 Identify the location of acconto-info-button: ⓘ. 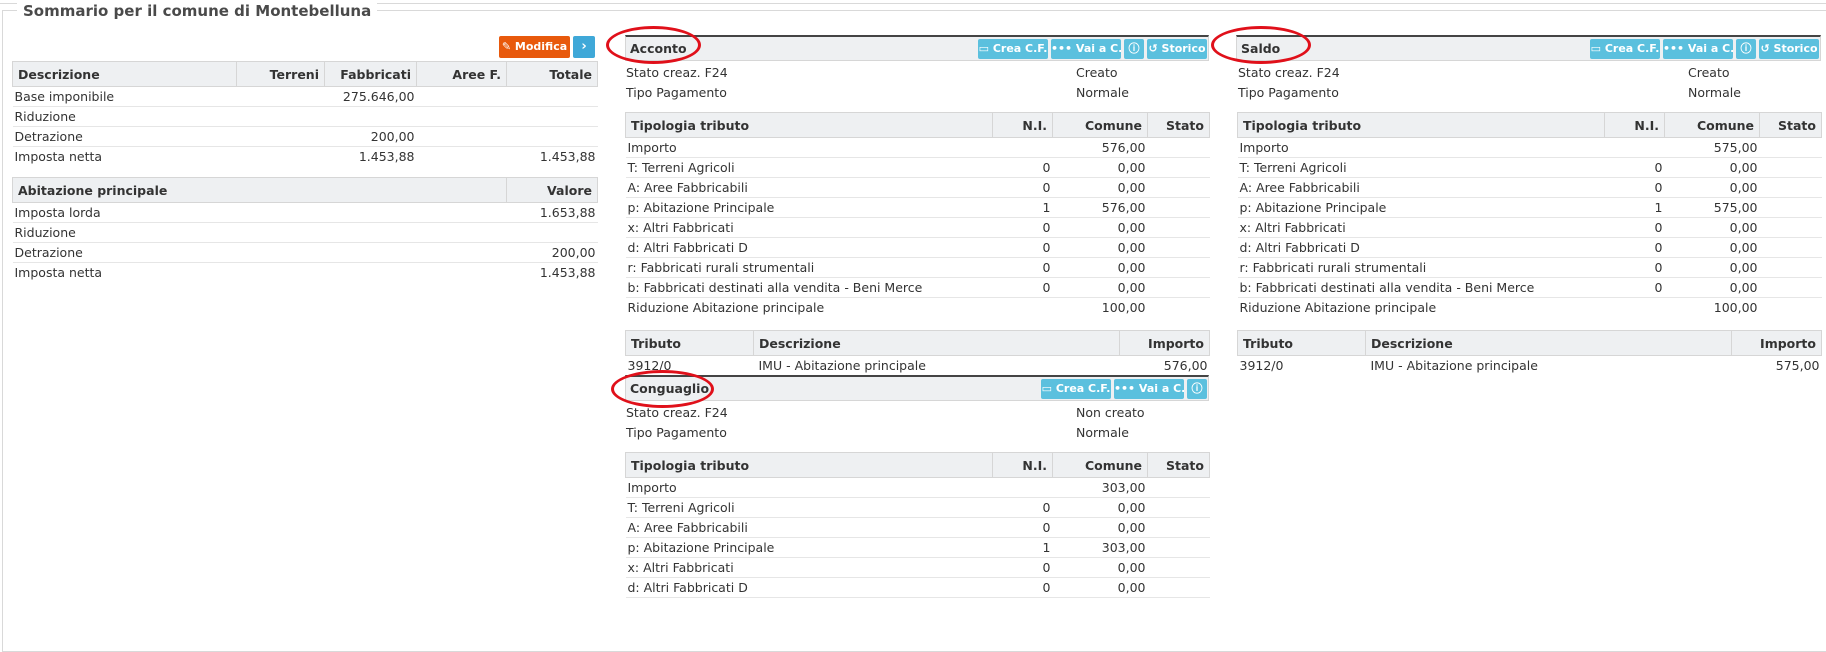
(1134, 49).